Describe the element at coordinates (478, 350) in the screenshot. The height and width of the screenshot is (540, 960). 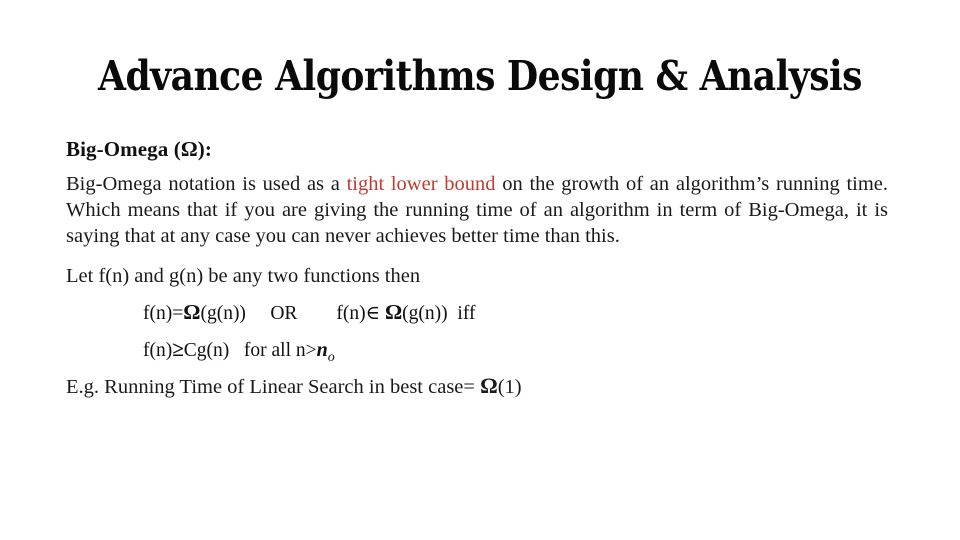
I see `formula-inequality-line: f(n)≥Cg(n) for all n>no` at that location.